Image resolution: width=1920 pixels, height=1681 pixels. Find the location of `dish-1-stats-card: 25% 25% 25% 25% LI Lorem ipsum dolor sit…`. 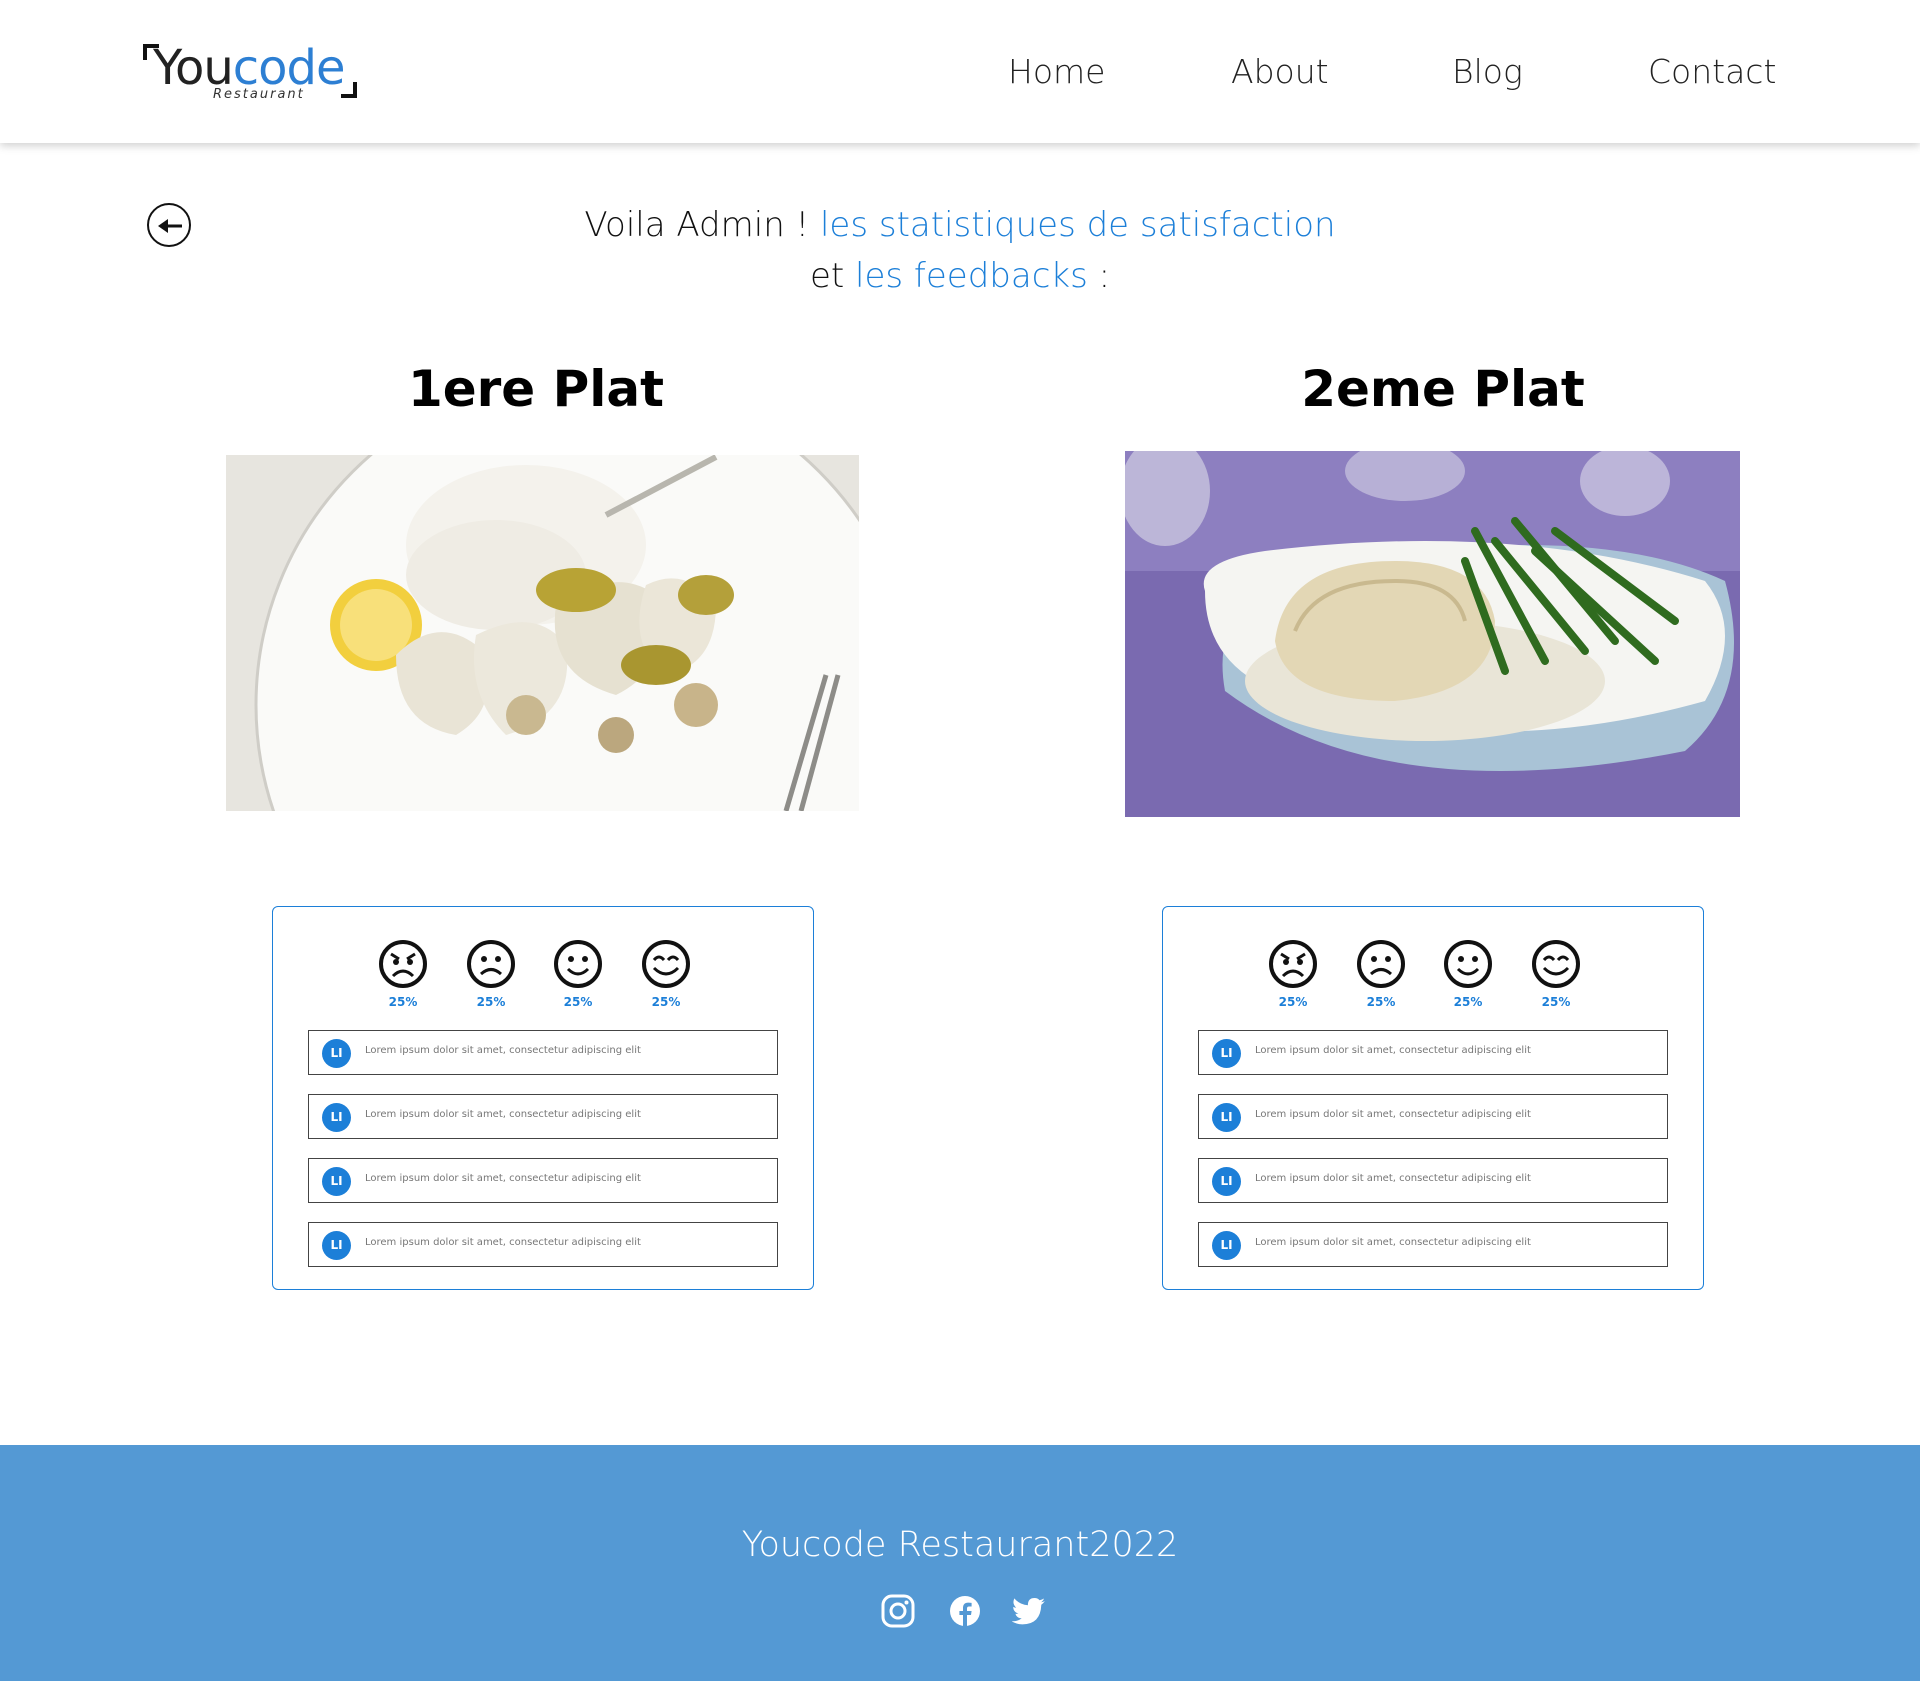

dish-1-stats-card: 25% 25% 25% 25% LI Lorem ipsum dolor sit… is located at coordinates (543, 1098).